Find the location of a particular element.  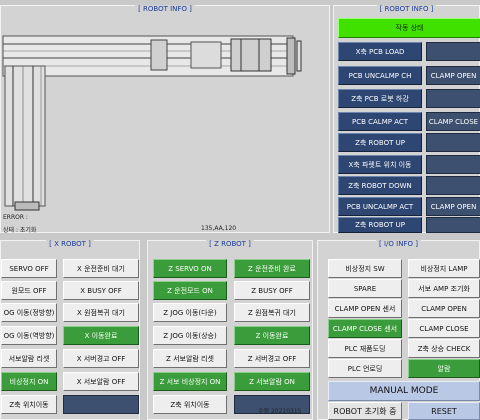

z-jog-down-button: Z JOG 이동(다운) is located at coordinates (190, 312).